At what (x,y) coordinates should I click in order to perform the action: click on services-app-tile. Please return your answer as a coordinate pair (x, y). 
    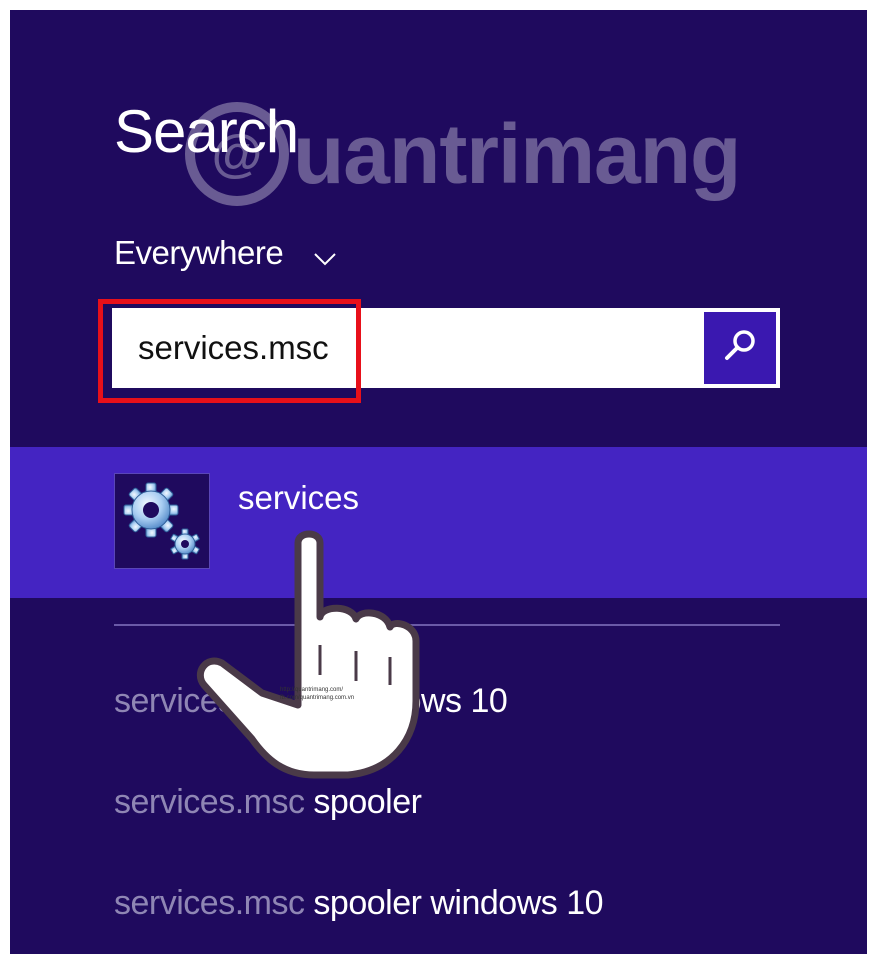
    Looking at the image, I should click on (162, 521).